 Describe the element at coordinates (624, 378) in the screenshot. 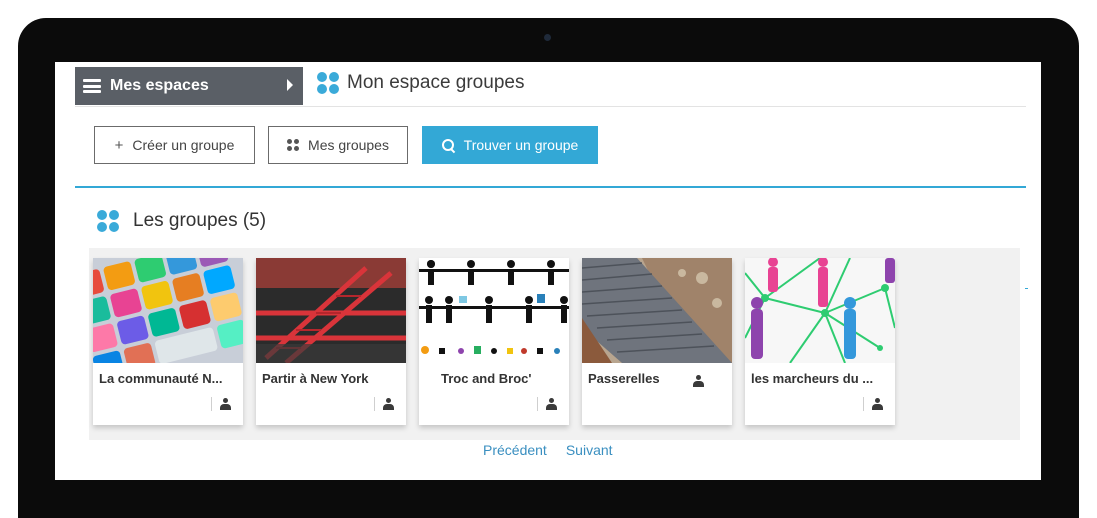

I see `group-name: Passerelles` at that location.